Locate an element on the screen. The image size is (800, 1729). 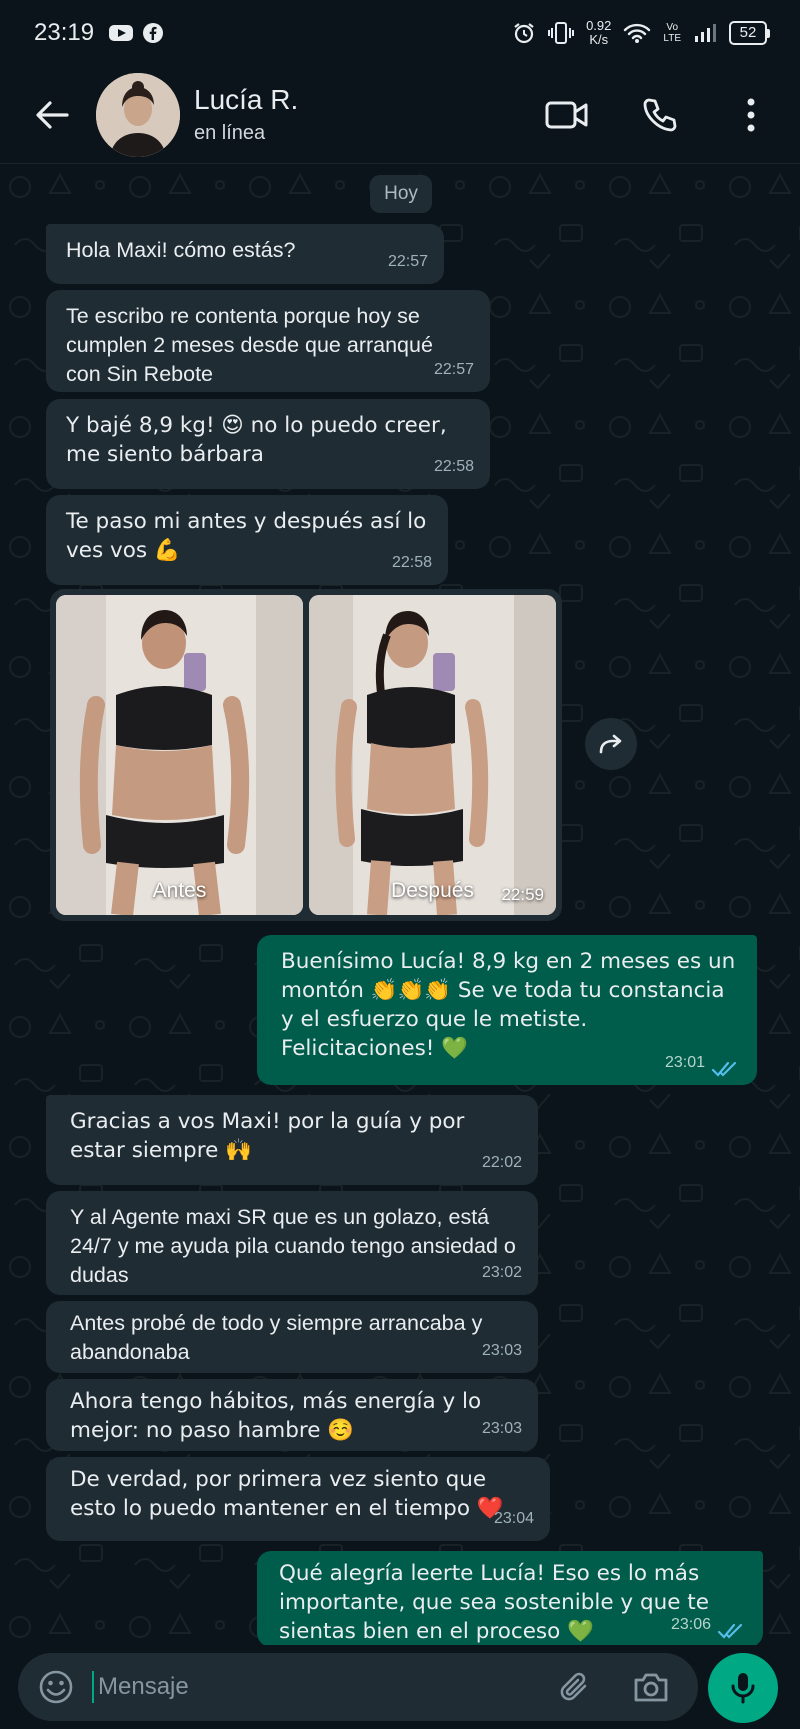
message-bubble: Hola Maxi! cómo estás? 22:57 is located at coordinates (245, 254).